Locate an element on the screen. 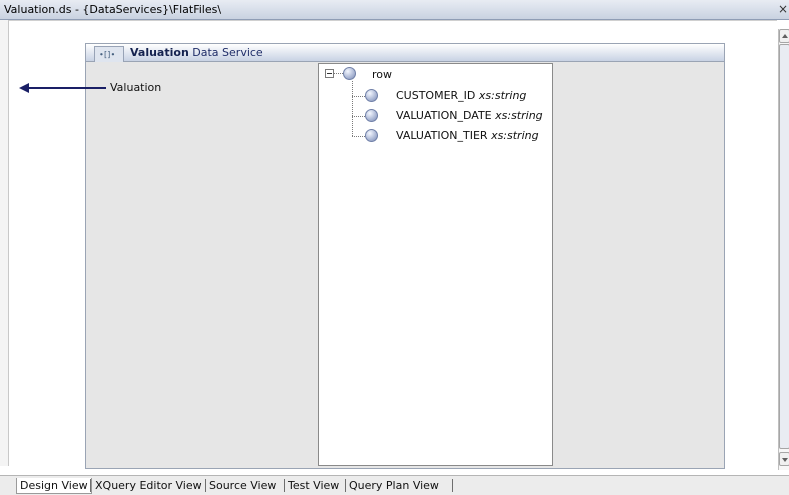 The height and width of the screenshot is (495, 789). schema-element: VALUATION_DATE xs:string is located at coordinates (469, 115).